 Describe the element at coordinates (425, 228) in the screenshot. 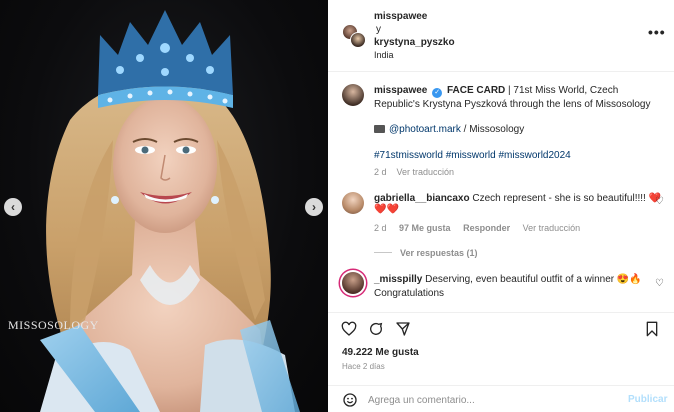

I see `comment-likes: 97 Me gusta` at that location.